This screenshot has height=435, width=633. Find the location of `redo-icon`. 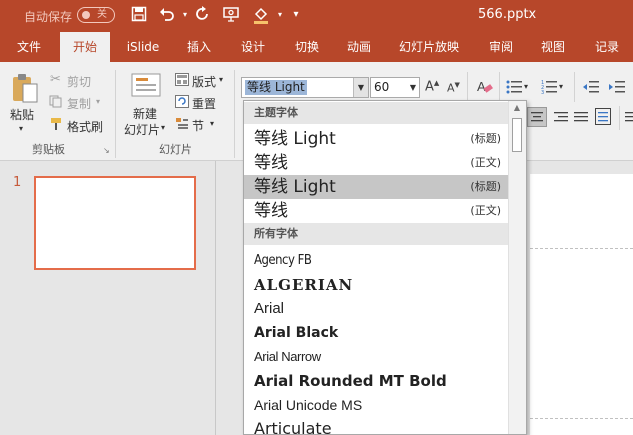

redo-icon is located at coordinates (202, 15).